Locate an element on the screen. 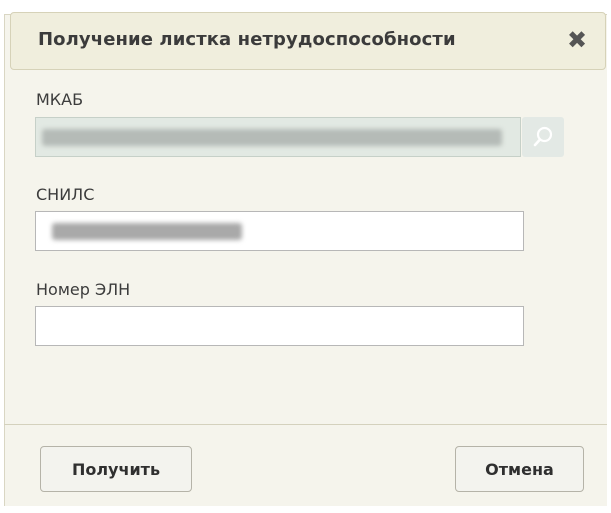 The height and width of the screenshot is (513, 611). eln-number-field is located at coordinates (279, 326).